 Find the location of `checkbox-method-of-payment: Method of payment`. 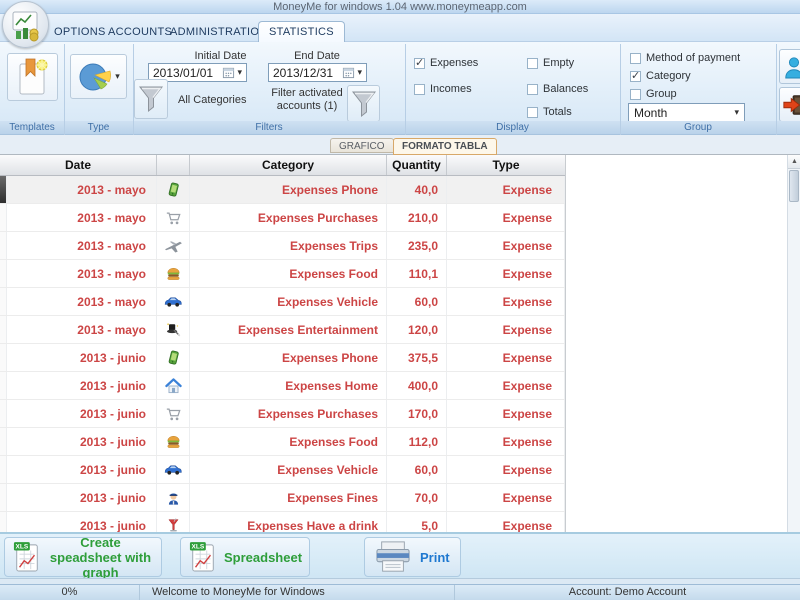

checkbox-method-of-payment: Method of payment is located at coordinates (685, 58).